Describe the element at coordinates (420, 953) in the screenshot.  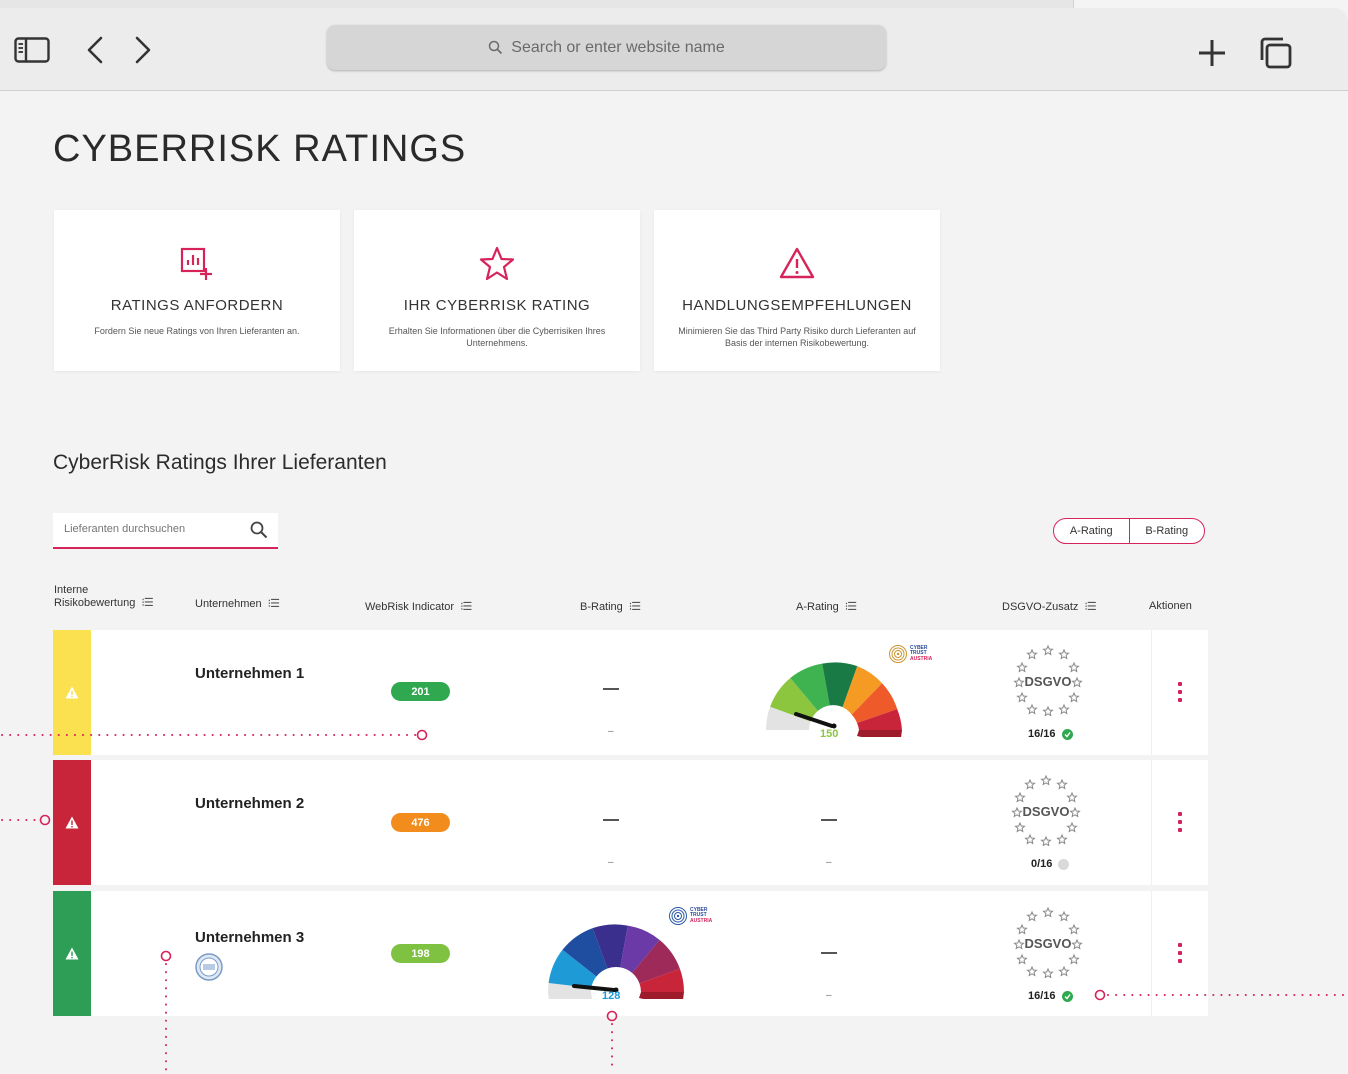
I see `webrisk-badge: 198` at that location.